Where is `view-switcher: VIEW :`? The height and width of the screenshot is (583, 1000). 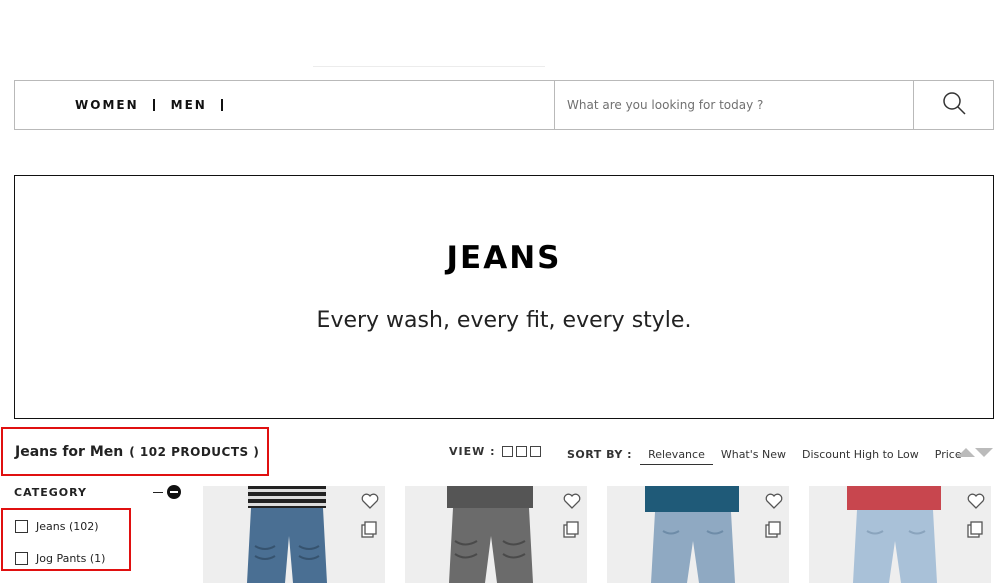 view-switcher: VIEW : is located at coordinates (495, 451).